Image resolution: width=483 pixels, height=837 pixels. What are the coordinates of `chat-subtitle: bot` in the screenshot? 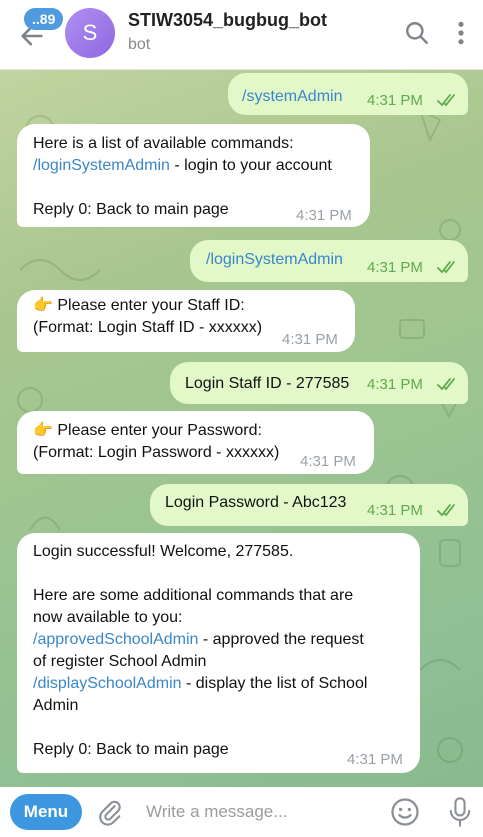 It's located at (139, 44).